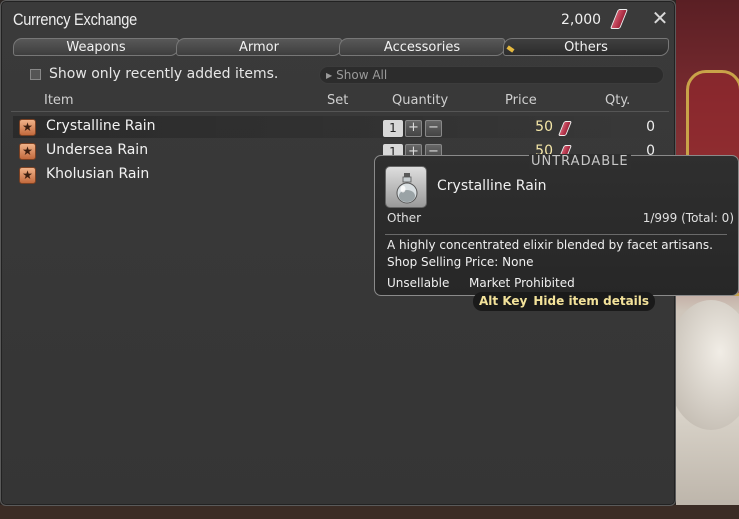 The width and height of the screenshot is (739, 519). Describe the element at coordinates (522, 283) in the screenshot. I see `tooltip-market: Market Prohibited` at that location.